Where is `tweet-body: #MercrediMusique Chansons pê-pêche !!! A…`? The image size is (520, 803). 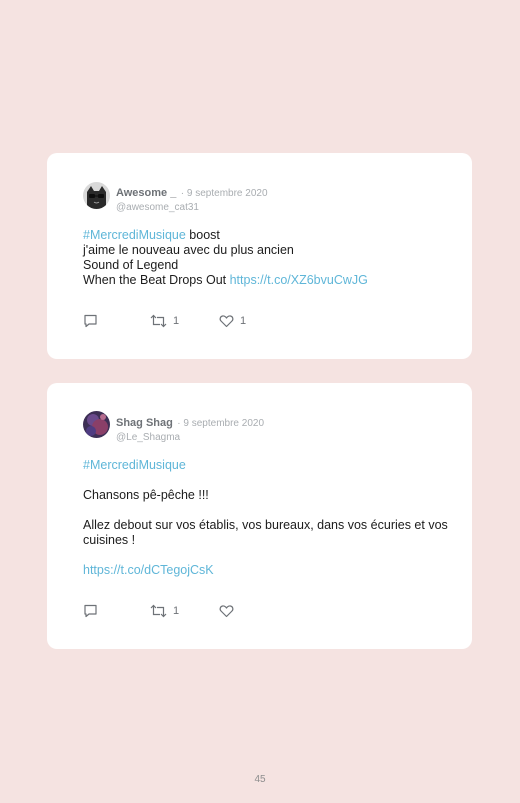
tweet-body: #MercrediMusique Chansons pê-pêche !!! A… is located at coordinates (265, 518).